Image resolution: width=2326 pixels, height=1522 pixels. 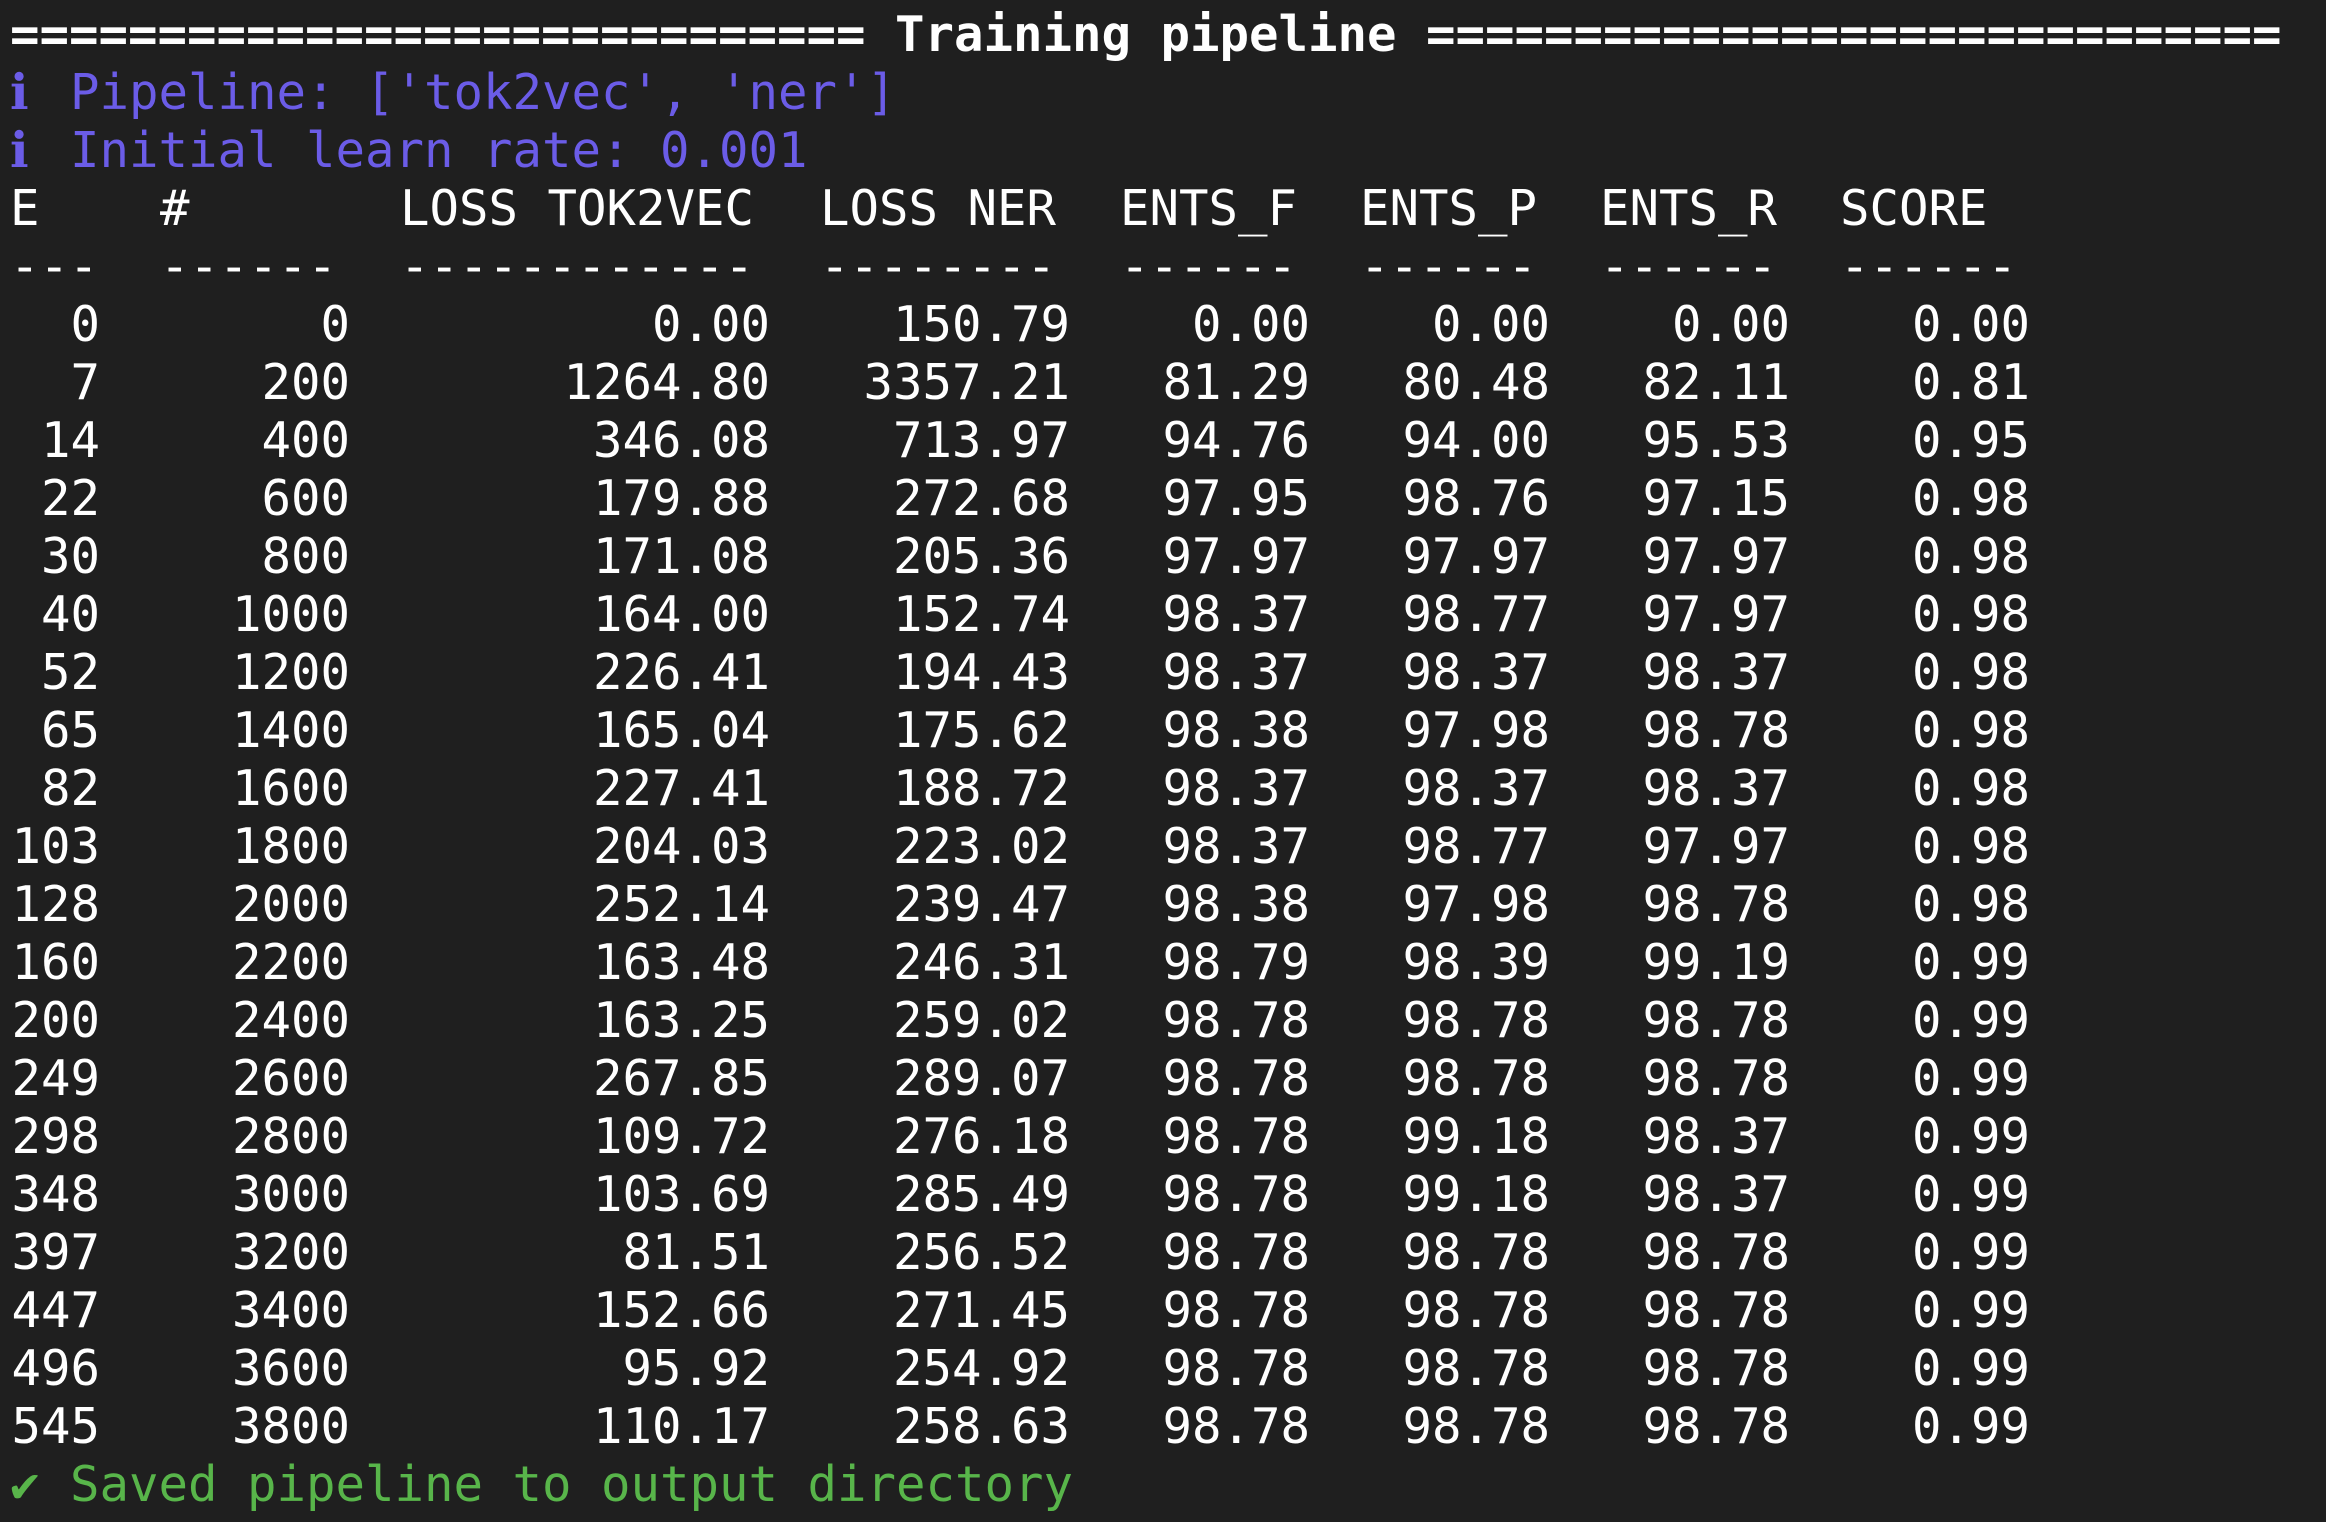 What do you see at coordinates (70, 730) in the screenshot?
I see `cell-epoch: 65` at bounding box center [70, 730].